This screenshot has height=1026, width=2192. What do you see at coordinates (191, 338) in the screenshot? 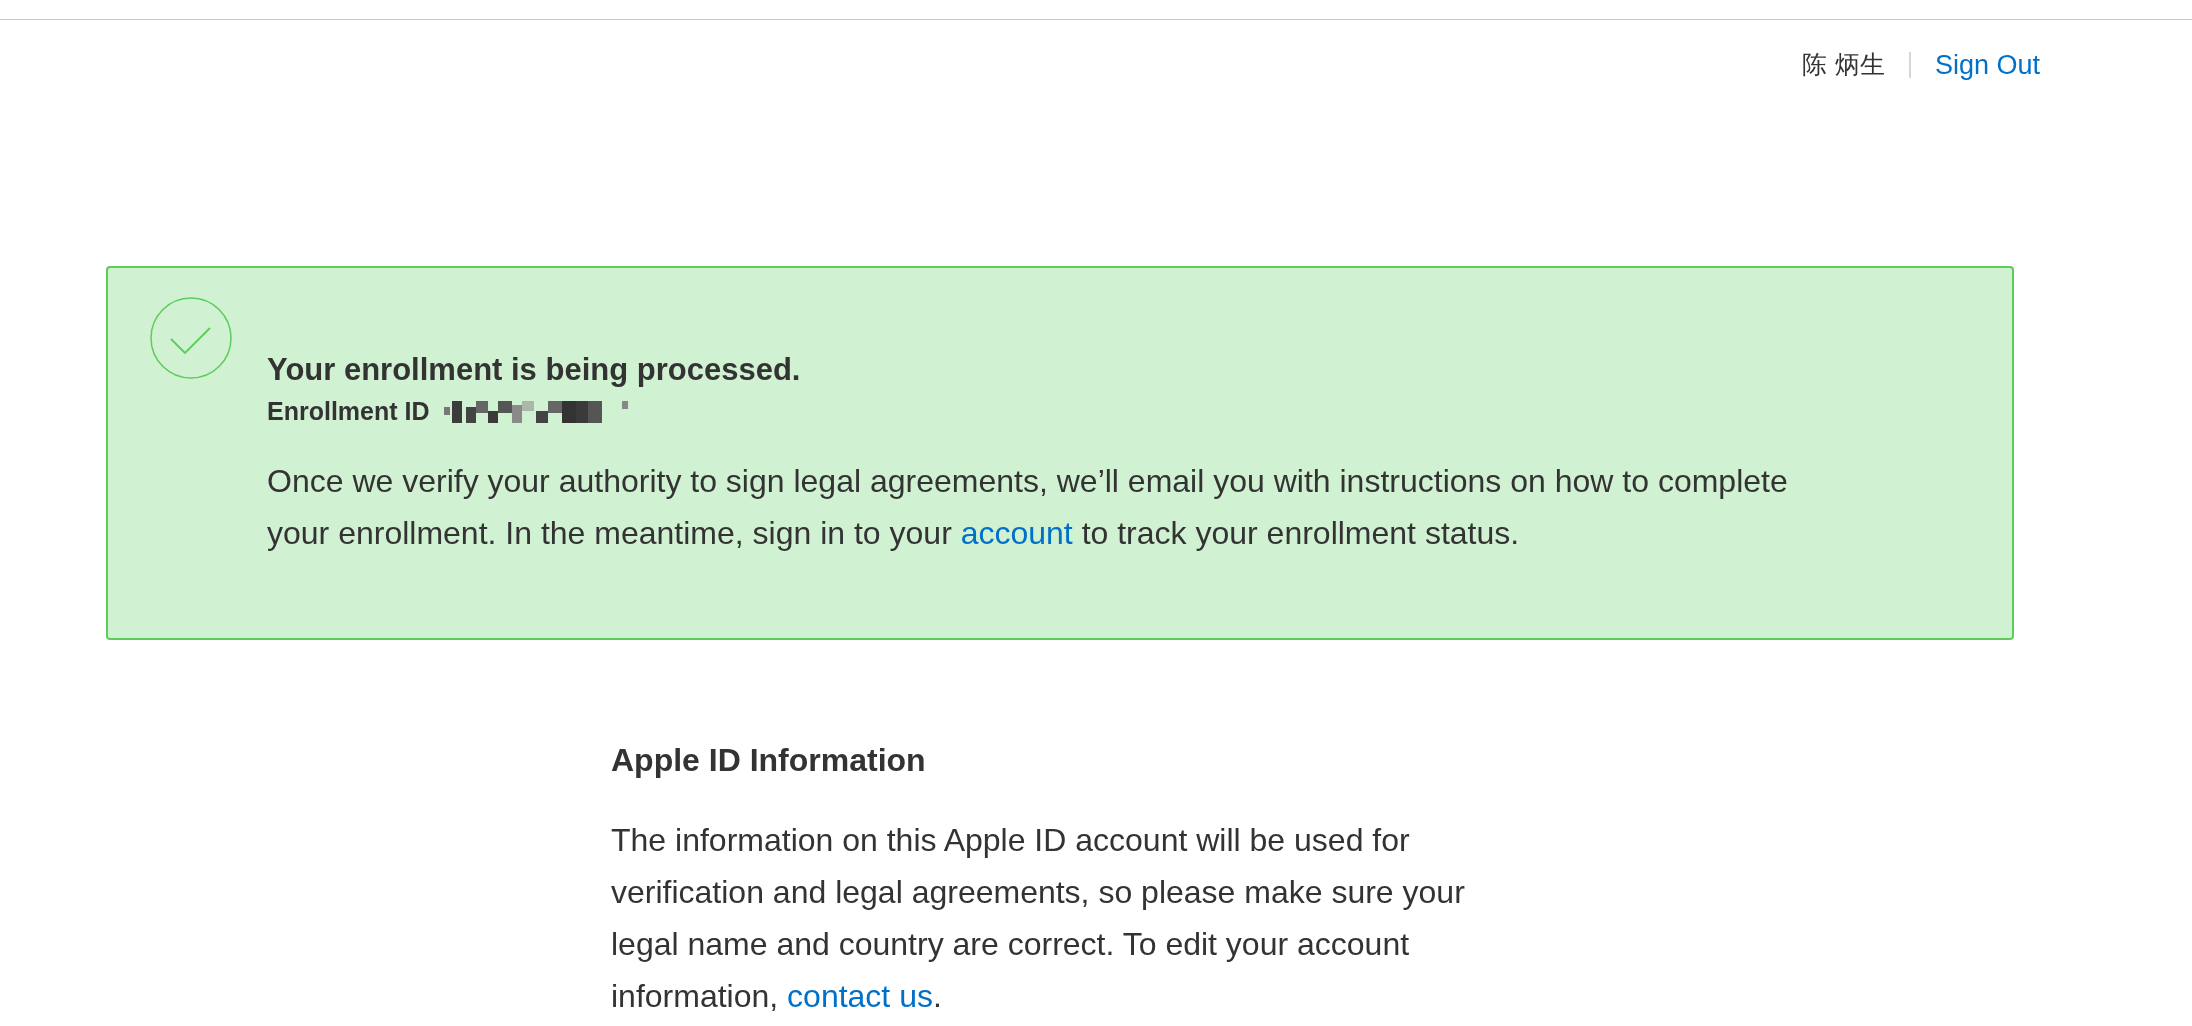
I see `checkmark-circle-icon` at bounding box center [191, 338].